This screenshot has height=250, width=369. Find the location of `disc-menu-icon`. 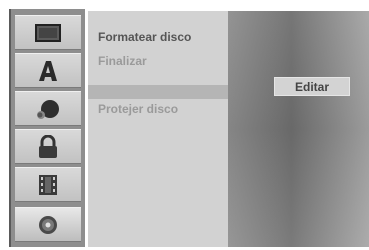

disc-menu-icon is located at coordinates (48, 32).